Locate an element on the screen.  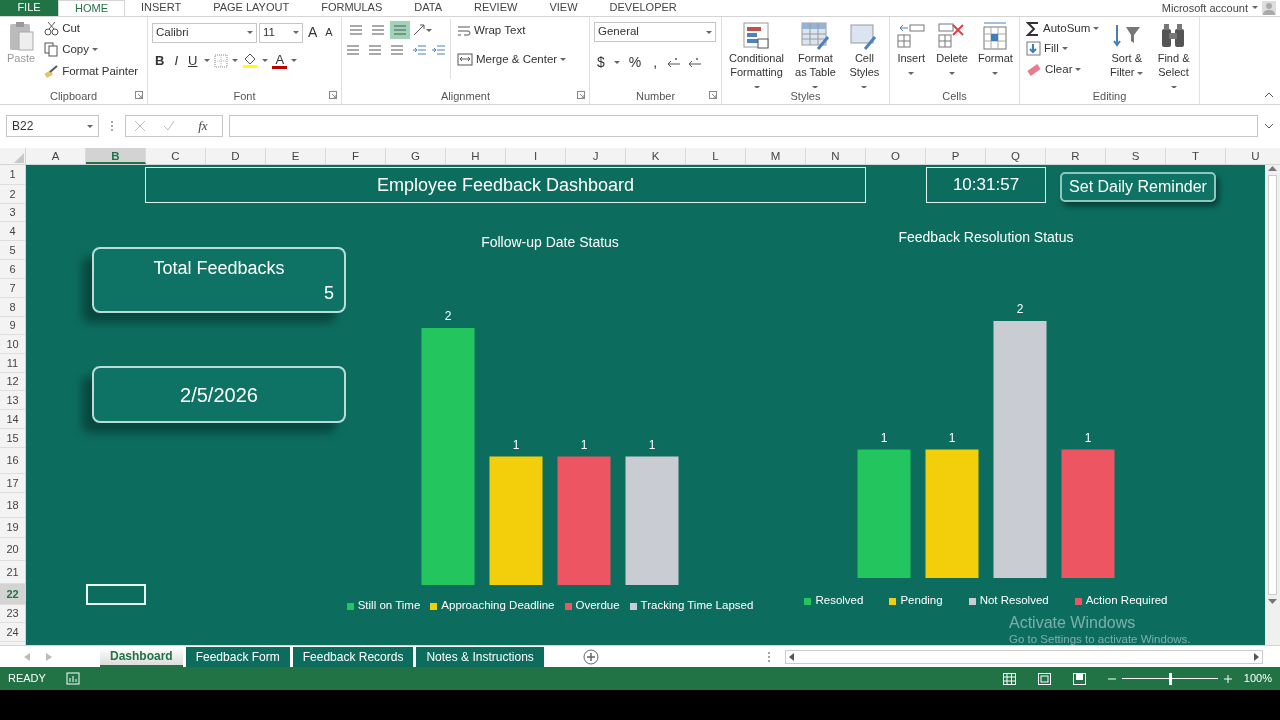
row-header: 17 is located at coordinates (12, 483).